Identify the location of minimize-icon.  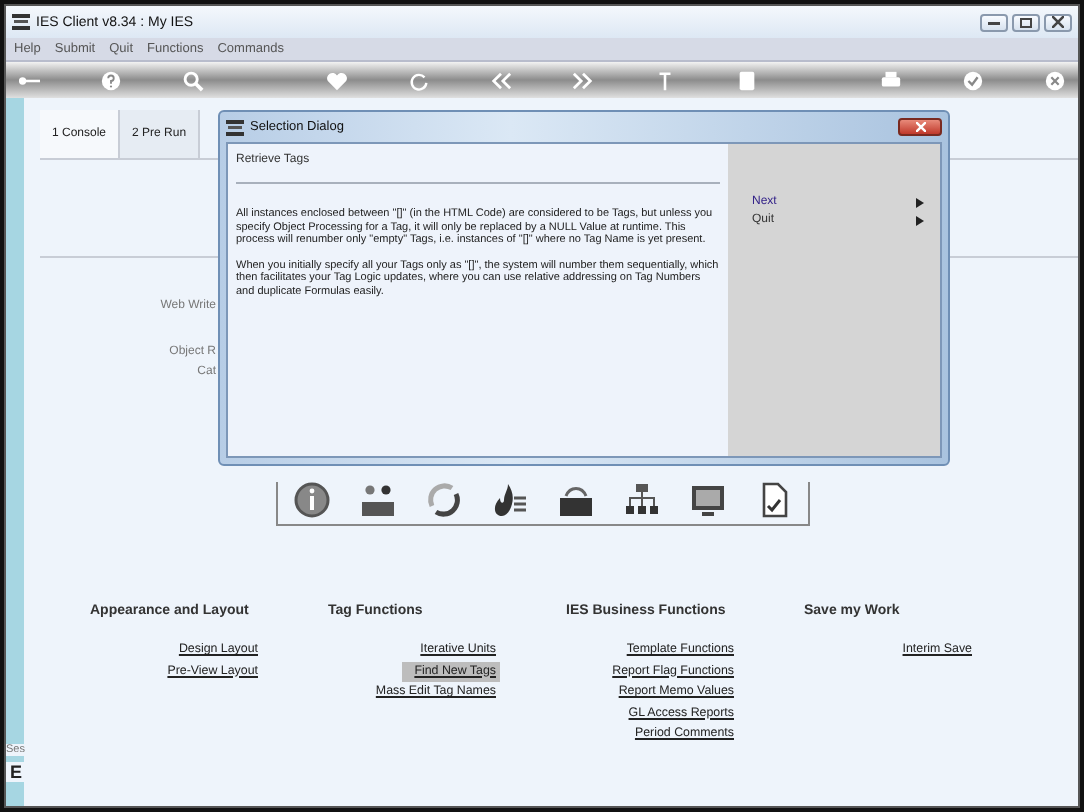
(994, 22).